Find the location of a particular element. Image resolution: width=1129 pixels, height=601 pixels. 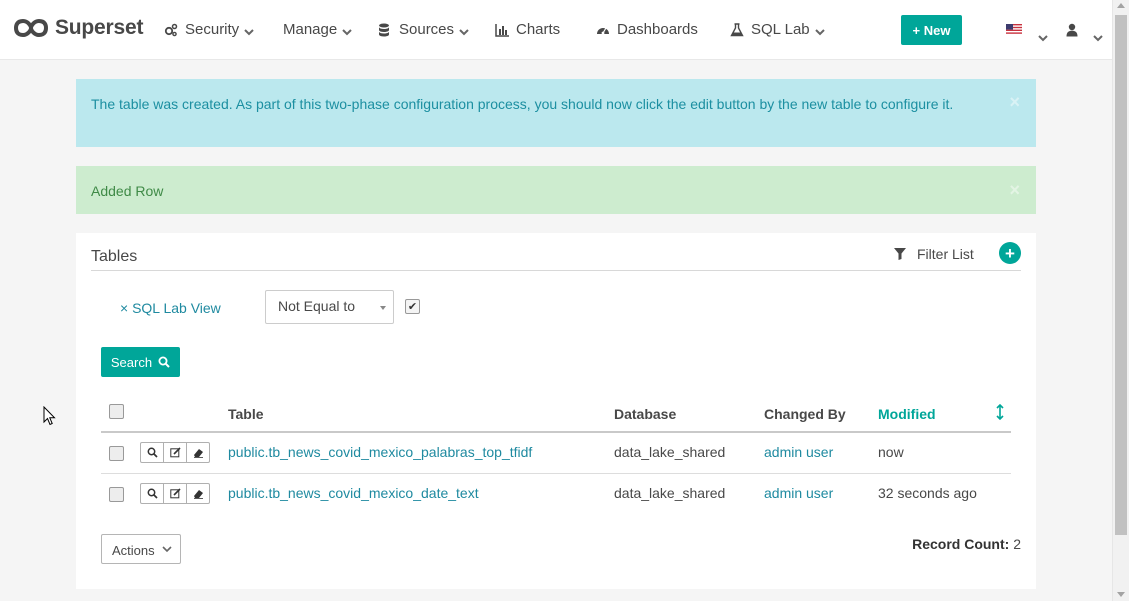

us-flag-icon is located at coordinates (1014, 29).